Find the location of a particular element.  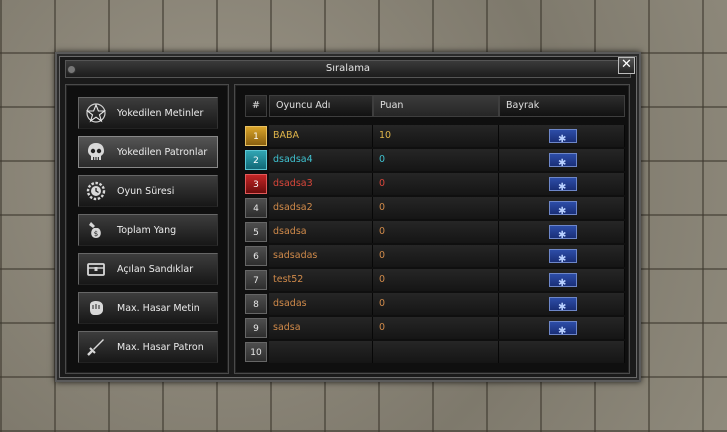

table-row: 5 dsadsa 0 is located at coordinates (435, 234).